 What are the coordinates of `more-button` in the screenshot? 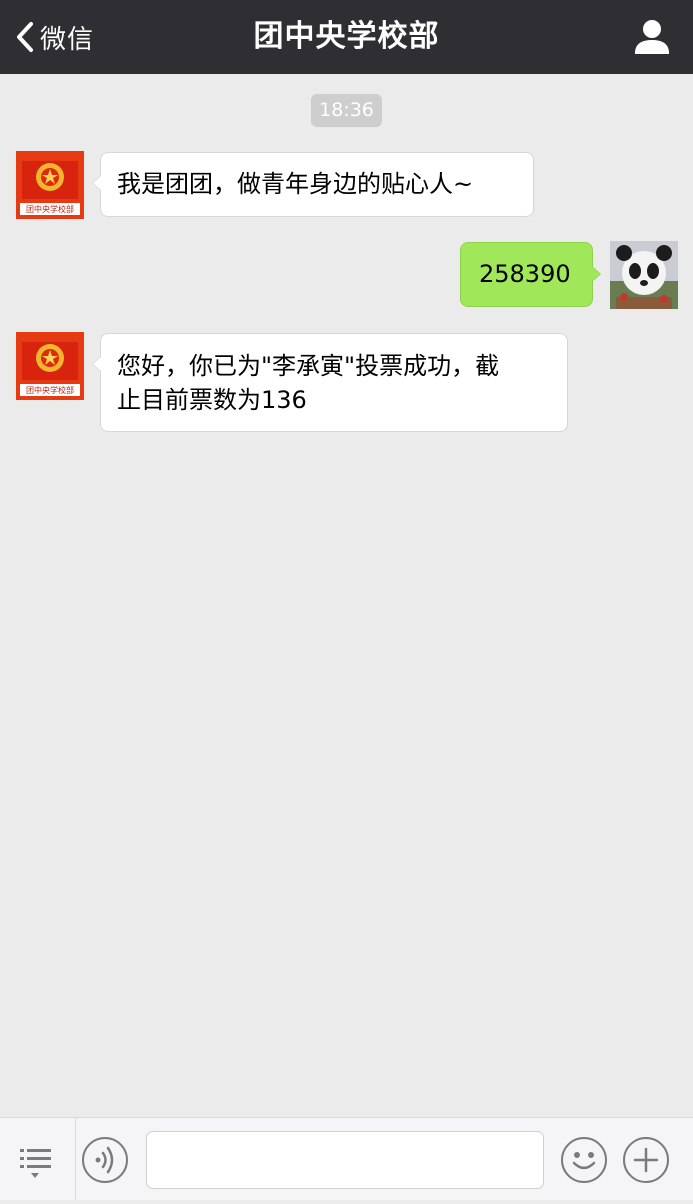 It's located at (646, 1160).